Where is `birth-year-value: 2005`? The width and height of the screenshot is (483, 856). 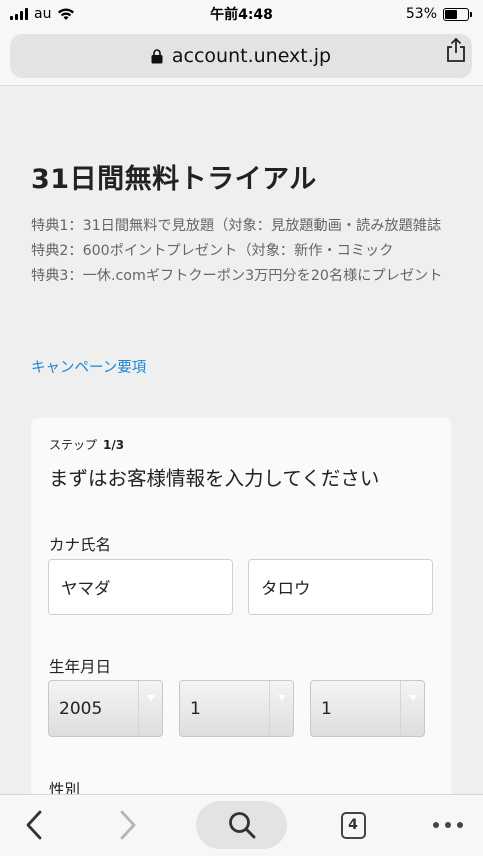 birth-year-value: 2005 is located at coordinates (81, 708).